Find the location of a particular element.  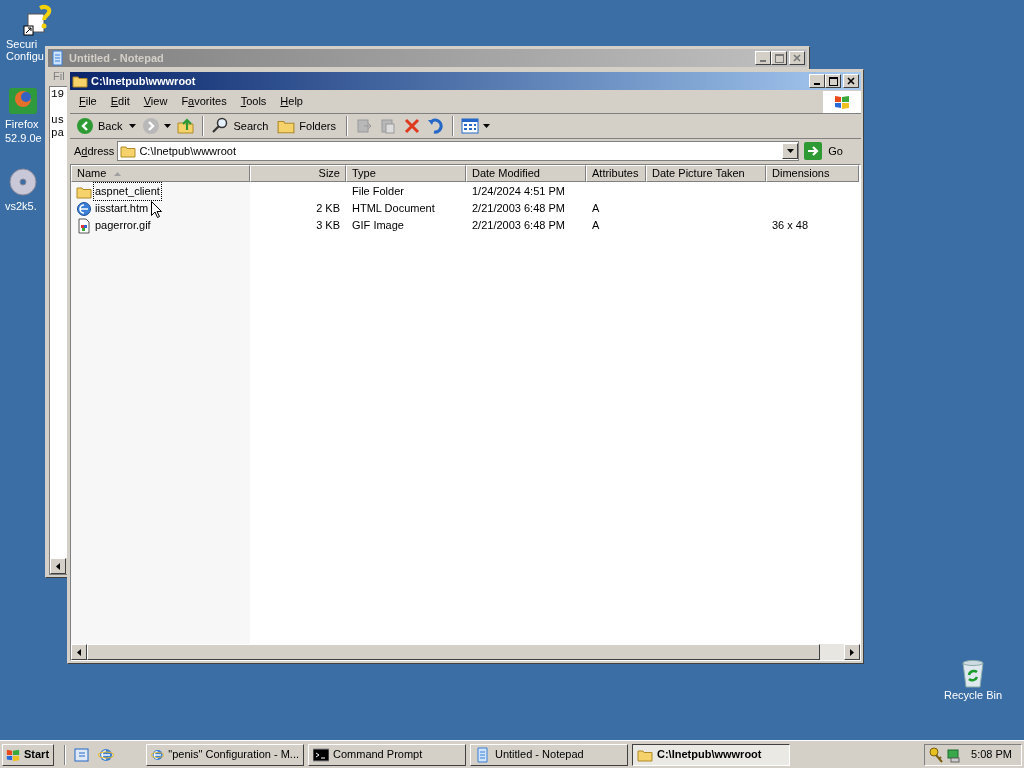

menu-item: Help is located at coordinates (291, 101).